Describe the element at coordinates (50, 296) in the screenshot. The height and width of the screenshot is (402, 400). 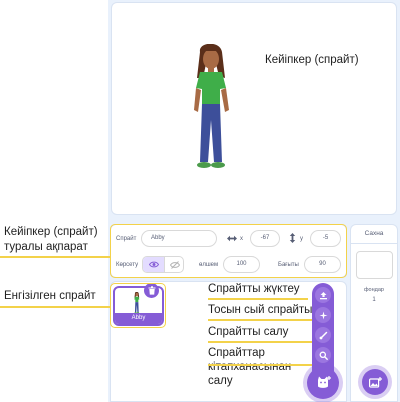
I see `annotation-inserted-sprite: Енгізілген спрайт` at that location.